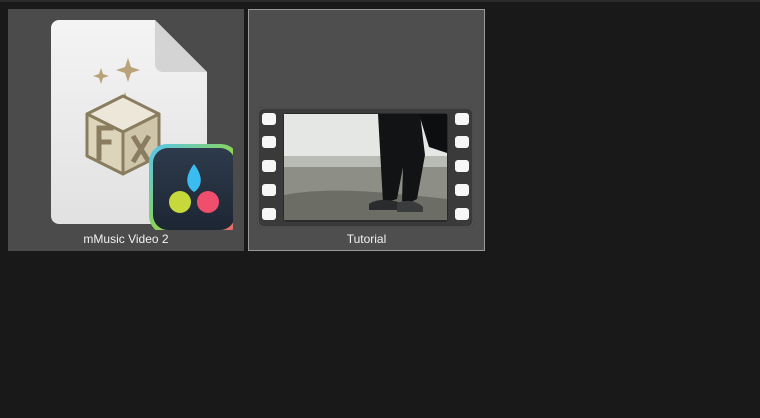 The image size is (760, 418). I want to click on file-name-label: Tutorial, so click(366, 239).